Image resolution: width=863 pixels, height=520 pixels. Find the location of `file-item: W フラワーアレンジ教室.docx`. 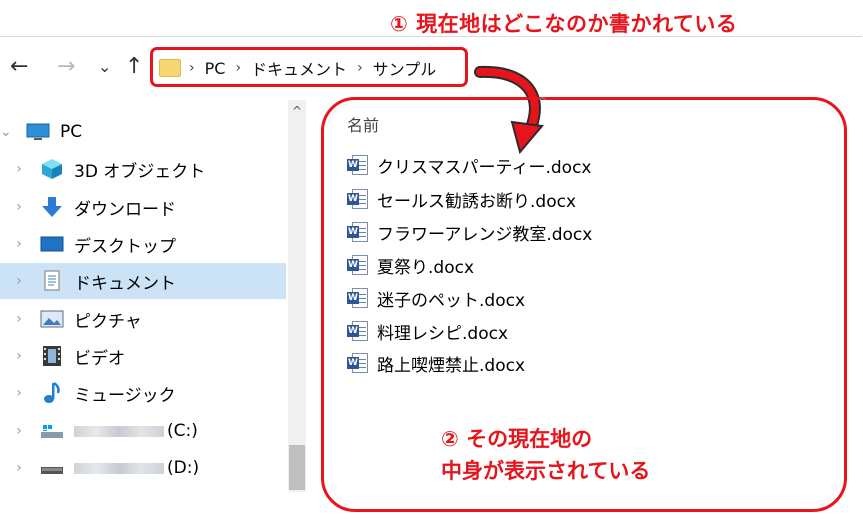

file-item: W フラワーアレンジ教室.docx is located at coordinates (469, 232).